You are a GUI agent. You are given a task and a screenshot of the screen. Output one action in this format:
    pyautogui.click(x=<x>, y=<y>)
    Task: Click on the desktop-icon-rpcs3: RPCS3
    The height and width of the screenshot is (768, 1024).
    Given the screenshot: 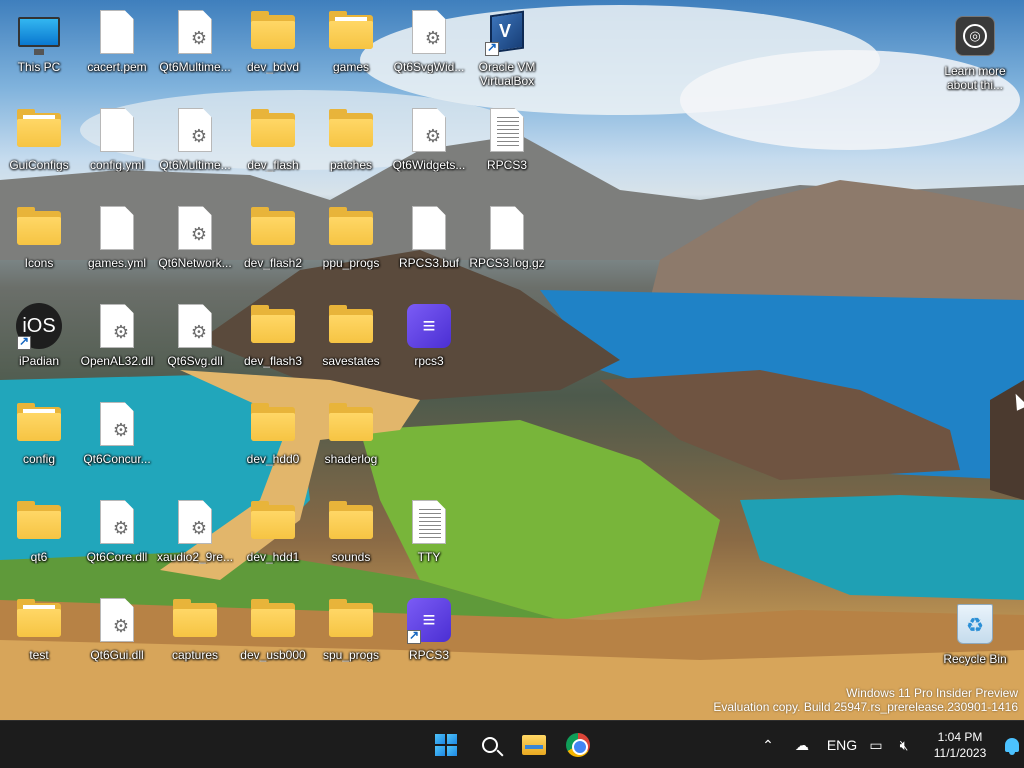 What is the action you would take?
    pyautogui.click(x=507, y=148)
    